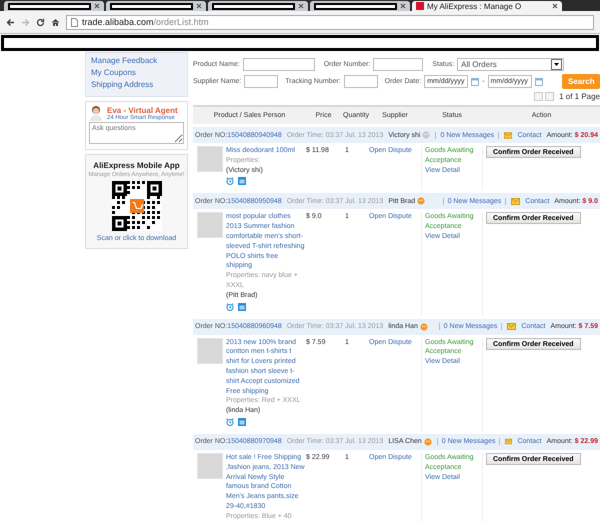  What do you see at coordinates (136, 84) in the screenshot?
I see `sidebar-link: Shipping Address` at bounding box center [136, 84].